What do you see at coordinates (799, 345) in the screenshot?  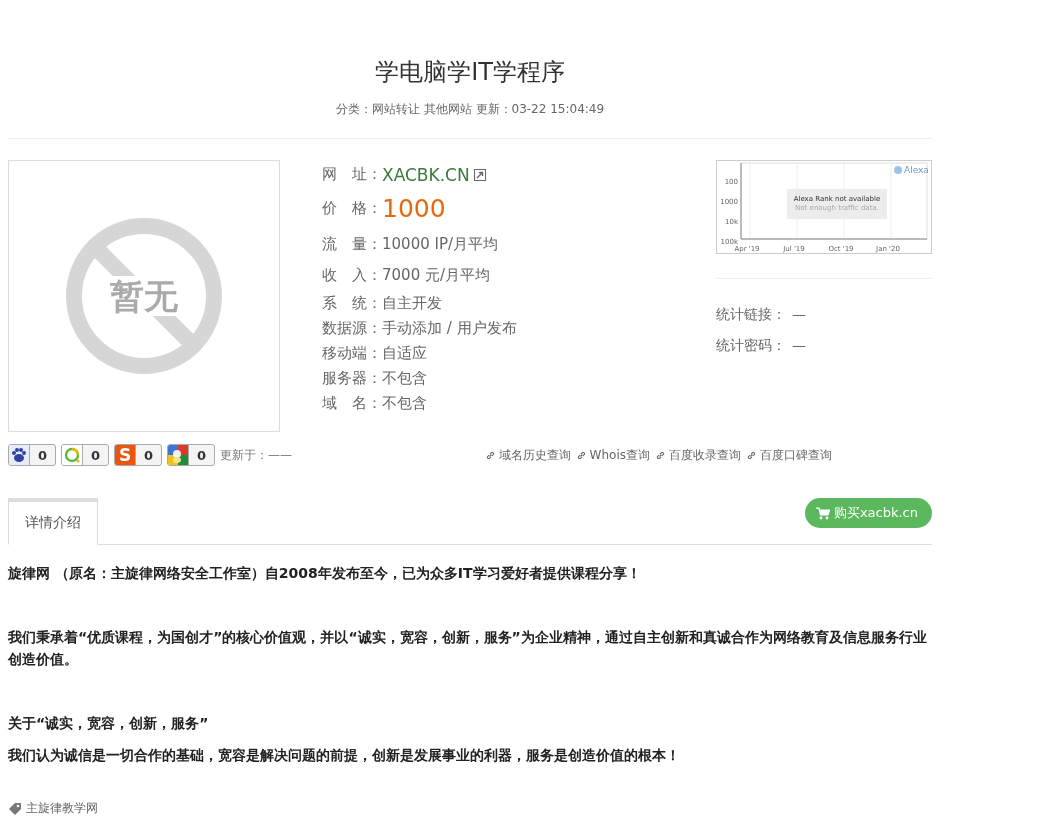 I see `stat-password-value: —` at bounding box center [799, 345].